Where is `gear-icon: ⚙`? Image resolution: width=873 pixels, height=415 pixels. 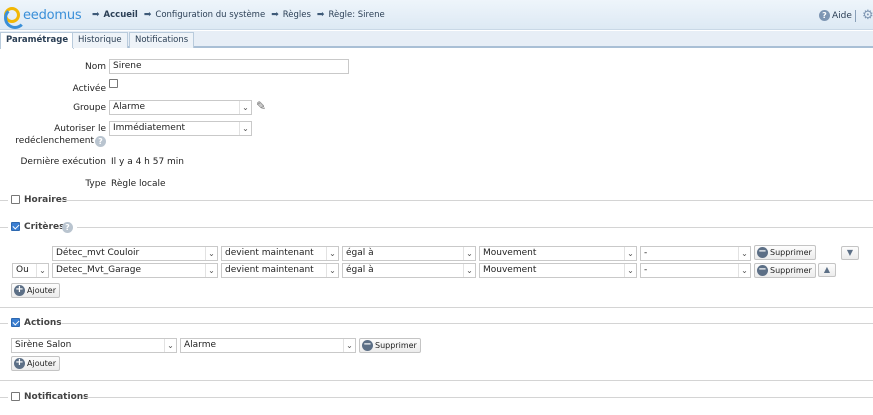
gear-icon: ⚙ is located at coordinates (867, 15).